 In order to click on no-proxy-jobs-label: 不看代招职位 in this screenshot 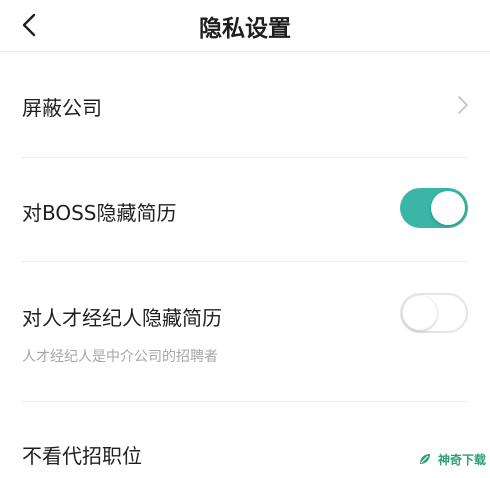, I will do `click(82, 456)`.